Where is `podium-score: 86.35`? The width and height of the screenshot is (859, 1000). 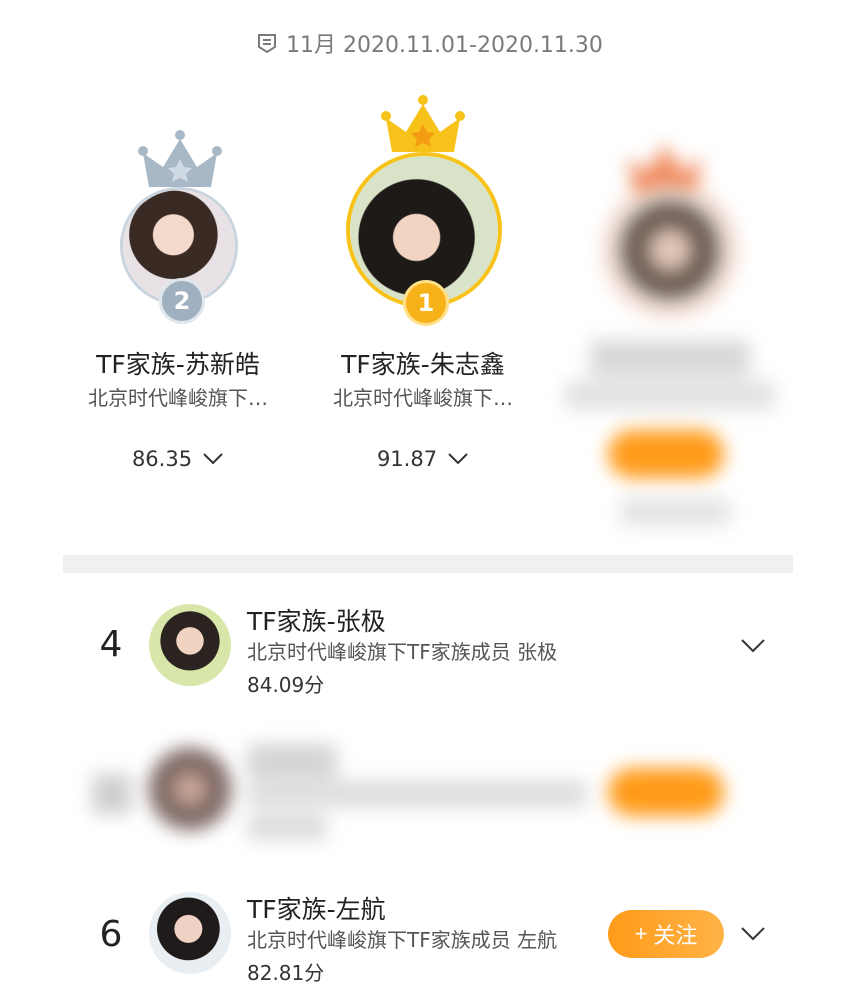
podium-score: 86.35 is located at coordinates (178, 459).